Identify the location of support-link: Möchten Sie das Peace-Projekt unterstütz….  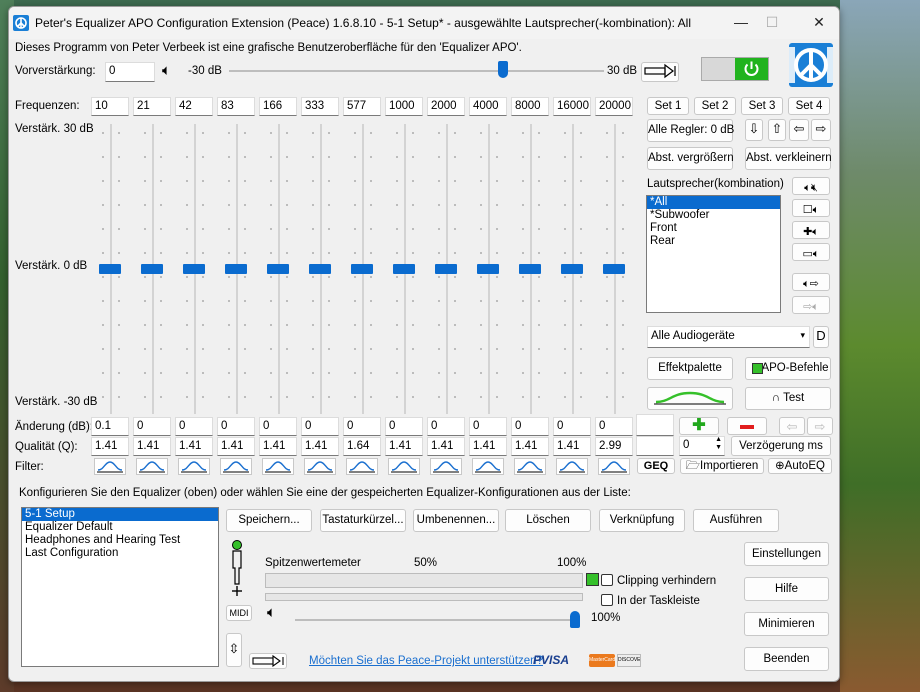
(426, 661).